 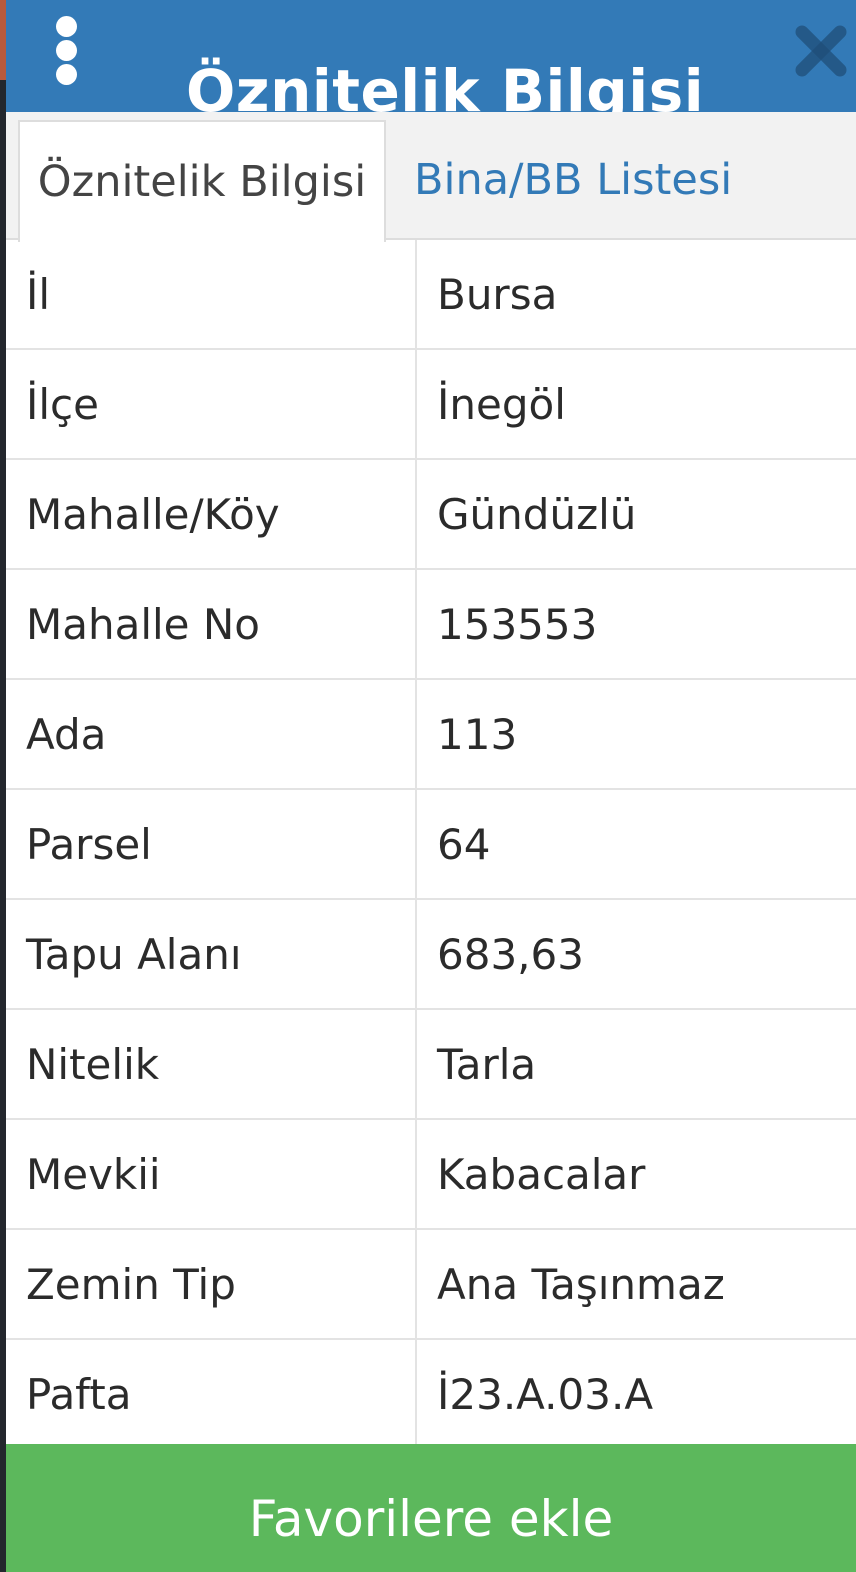 I want to click on table-row: Pafta İ23.A.03.A, so click(x=431, y=1394).